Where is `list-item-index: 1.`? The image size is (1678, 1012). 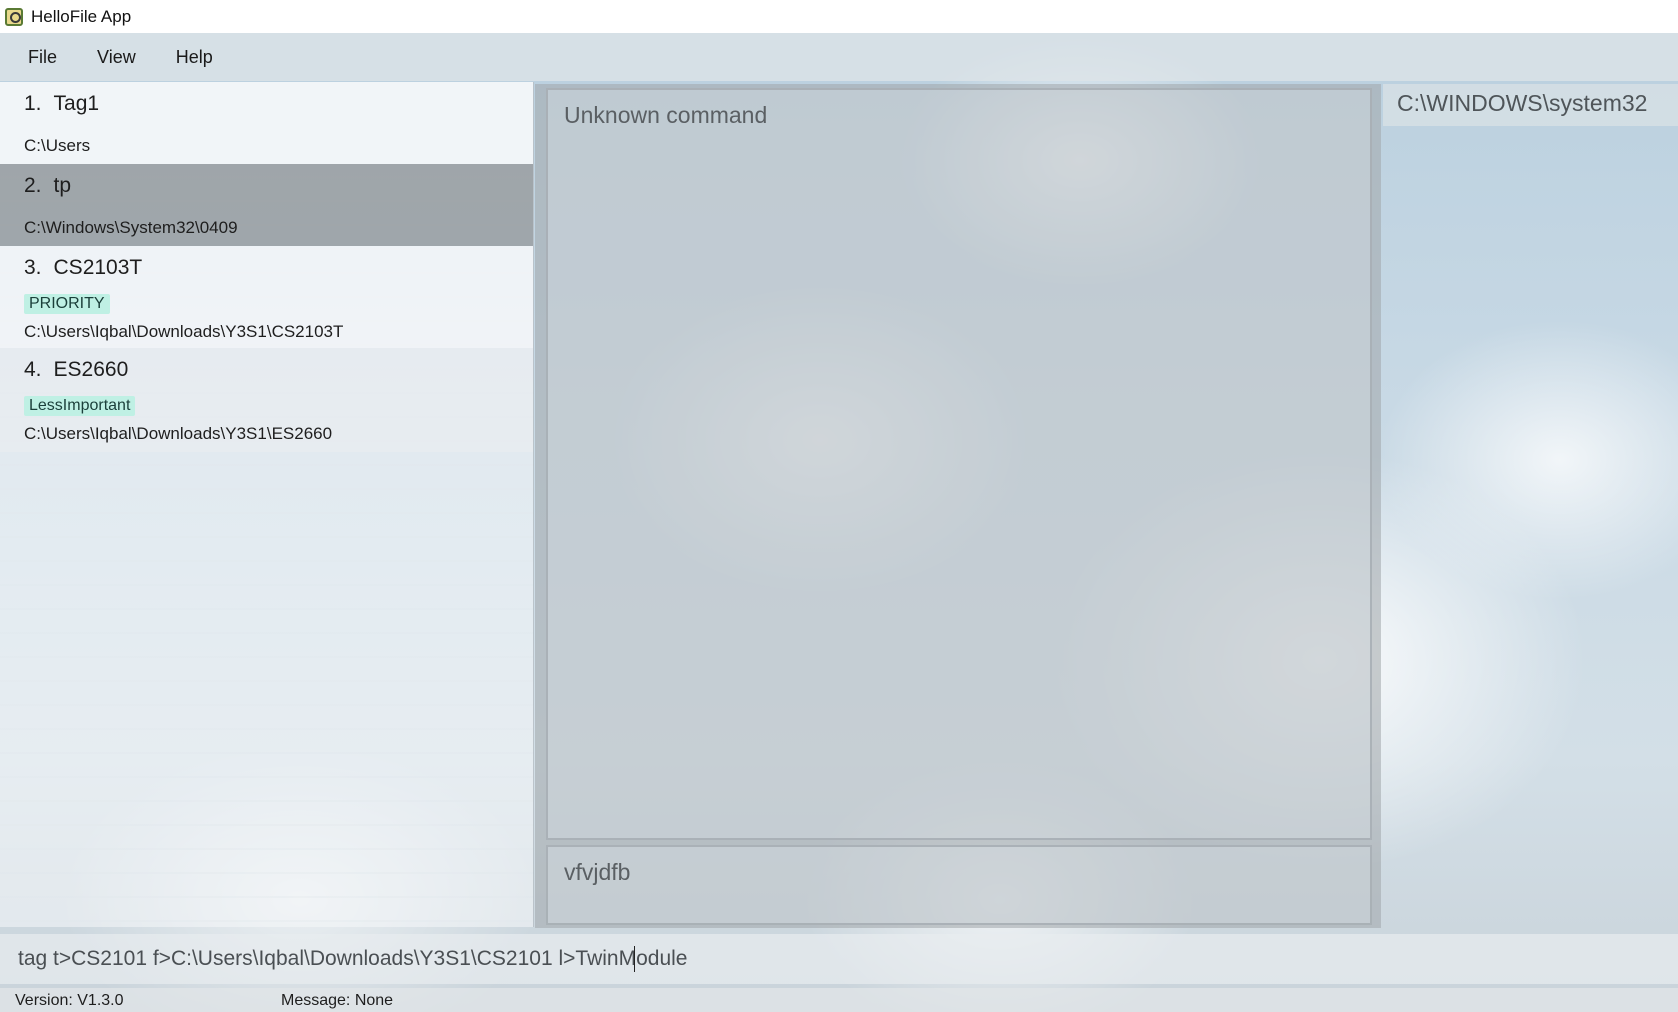 list-item-index: 1. is located at coordinates (33, 103).